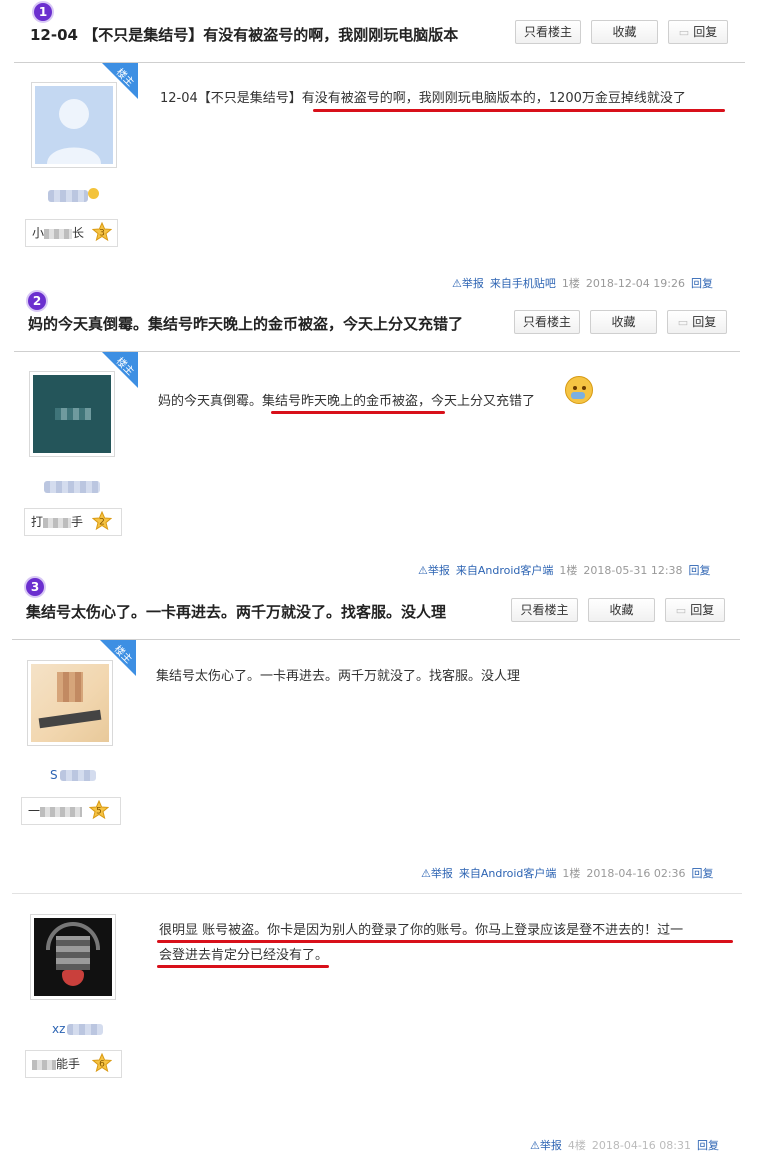 This screenshot has height=1164, width=766. What do you see at coordinates (244, 955) in the screenshot?
I see `post-body-line-2: 会登进去肯定分已经没有了。` at bounding box center [244, 955].